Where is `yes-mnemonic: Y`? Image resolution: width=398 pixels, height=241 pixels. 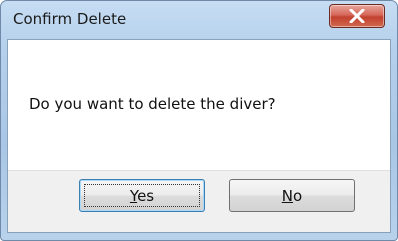 yes-mnemonic: Y is located at coordinates (133, 195).